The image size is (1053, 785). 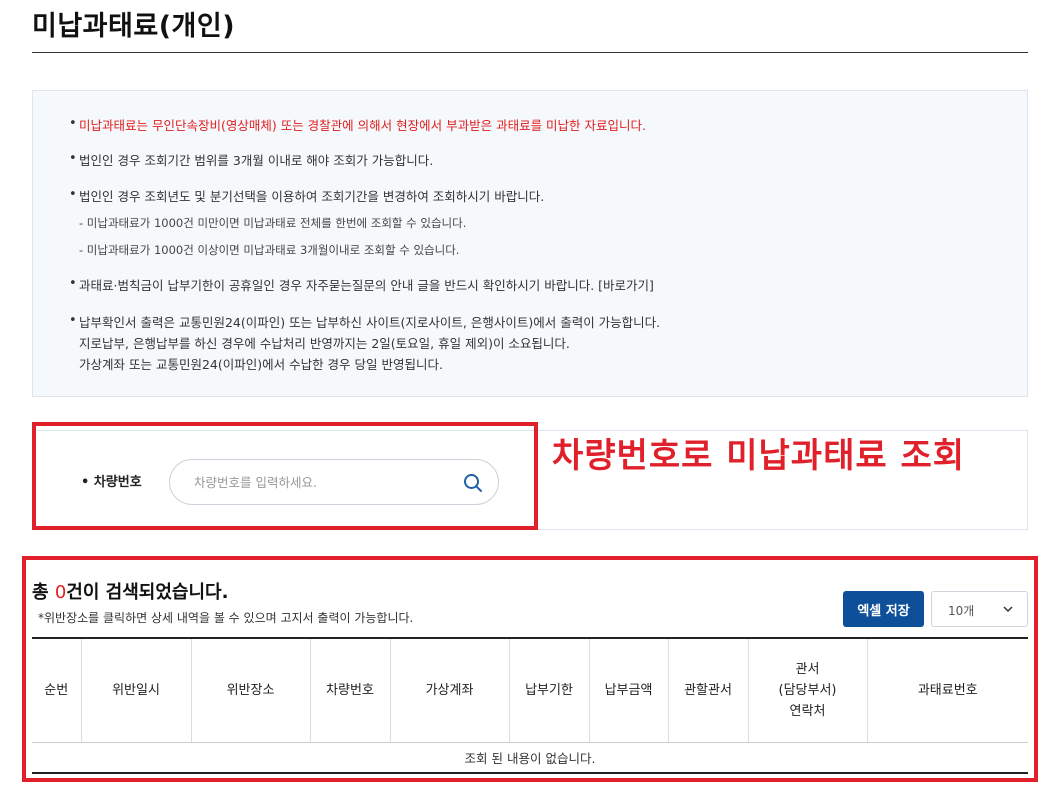 What do you see at coordinates (759, 456) in the screenshot?
I see `annotation-label: 차량번호로 미납과태료 조회` at bounding box center [759, 456].